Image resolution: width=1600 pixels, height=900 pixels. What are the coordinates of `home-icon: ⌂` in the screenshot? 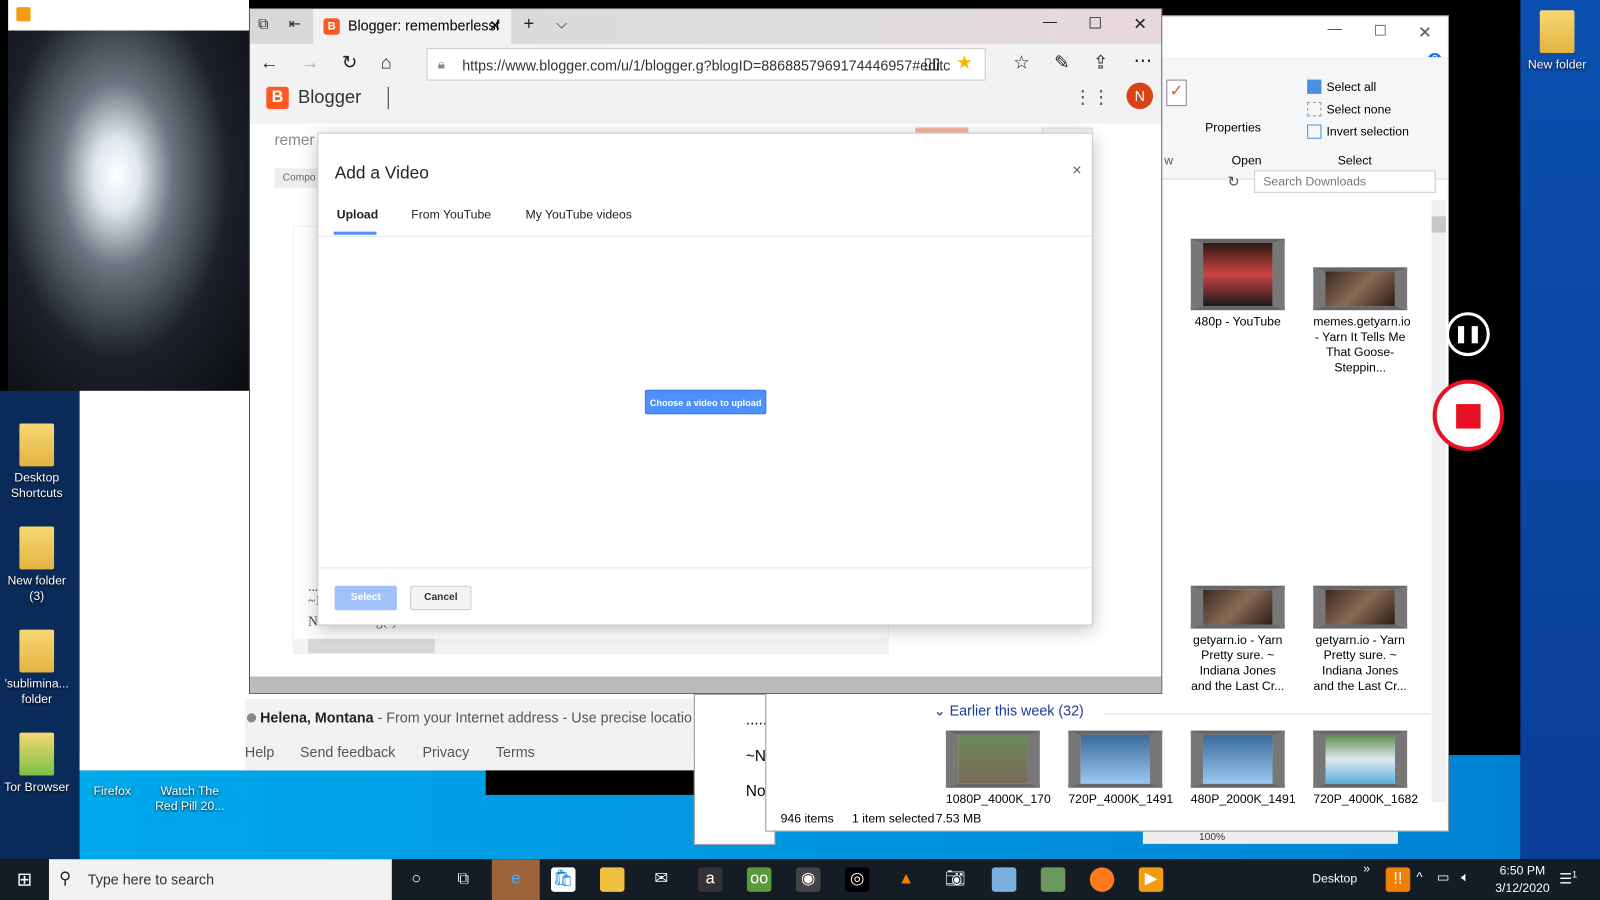 It's located at (386, 62).